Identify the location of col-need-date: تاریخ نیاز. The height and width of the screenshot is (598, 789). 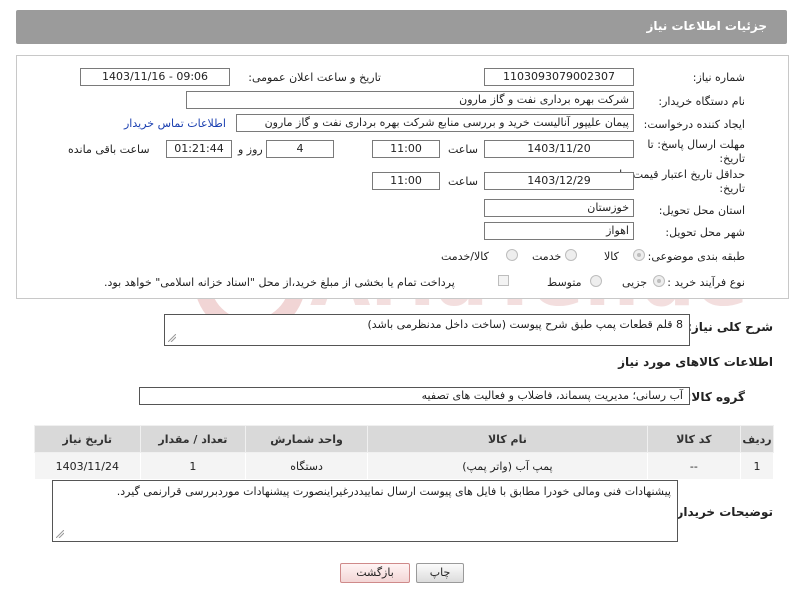
(87, 439).